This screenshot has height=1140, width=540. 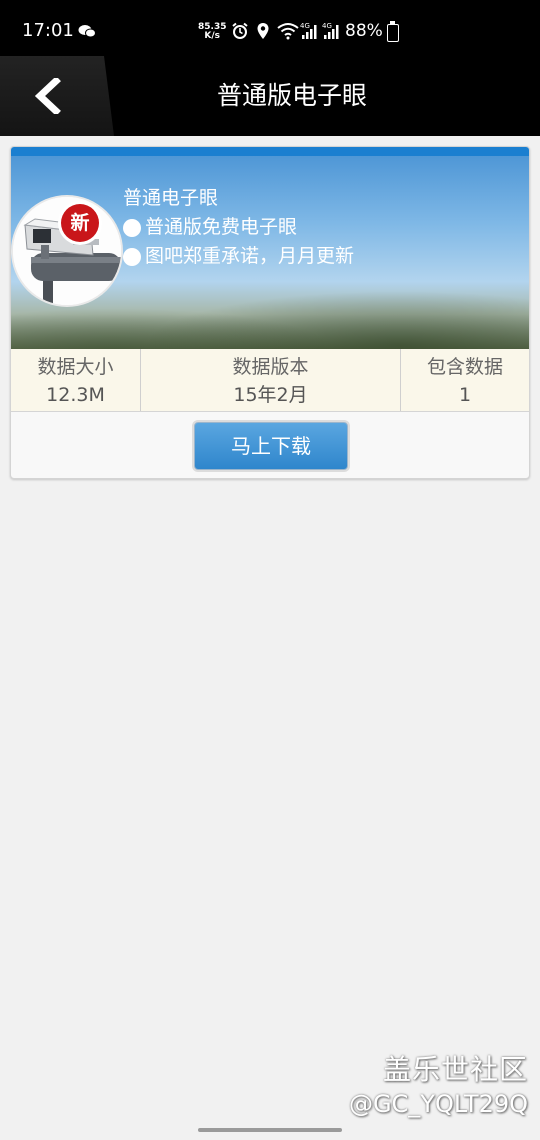 What do you see at coordinates (48, 30) in the screenshot?
I see `status-time: 17:01` at bounding box center [48, 30].